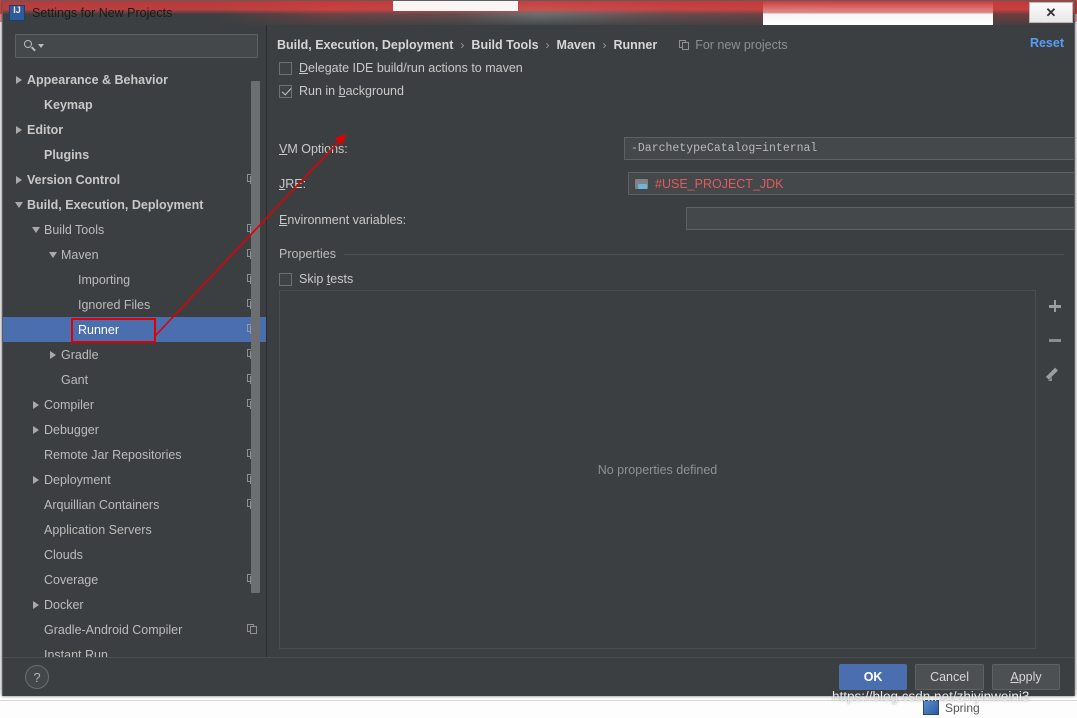  Describe the element at coordinates (162, 280) in the screenshot. I see `sidebar-item-label: Importing` at that location.